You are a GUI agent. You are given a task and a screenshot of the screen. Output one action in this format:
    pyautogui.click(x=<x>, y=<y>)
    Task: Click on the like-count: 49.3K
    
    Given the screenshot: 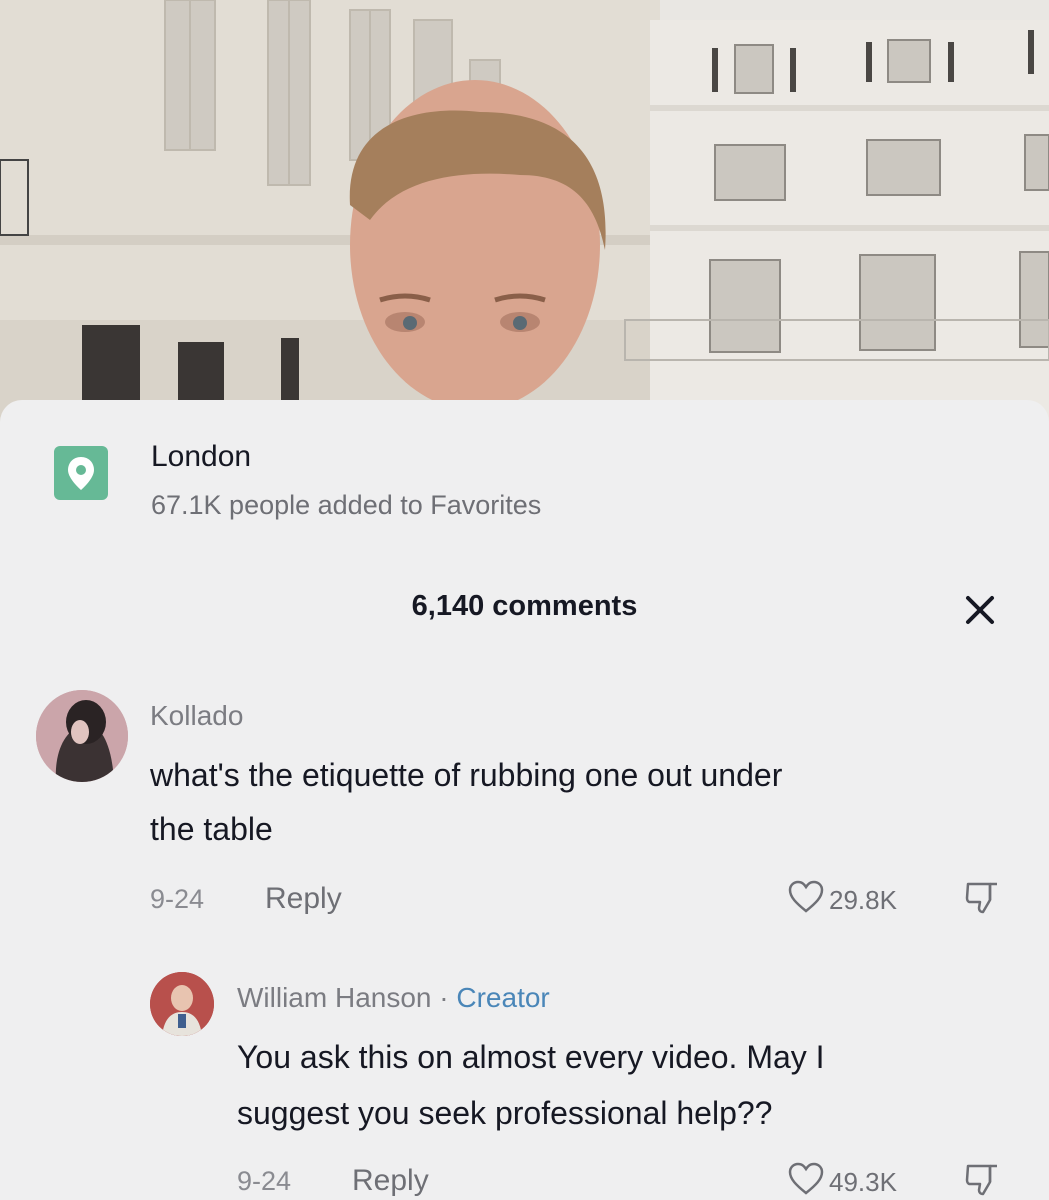 What is the action you would take?
    pyautogui.click(x=863, y=1182)
    